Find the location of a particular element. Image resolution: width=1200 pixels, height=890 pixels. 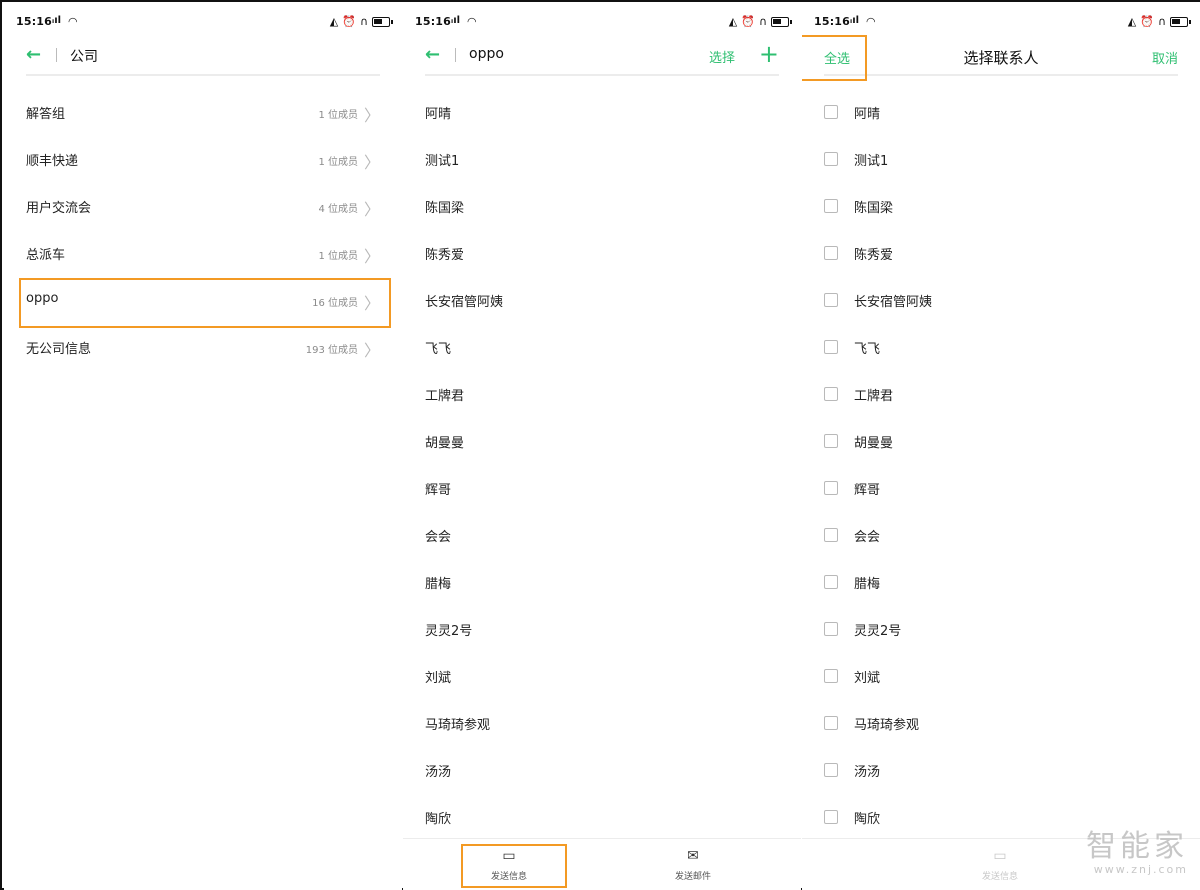

member-count: 16 位成员 is located at coordinates (335, 303).